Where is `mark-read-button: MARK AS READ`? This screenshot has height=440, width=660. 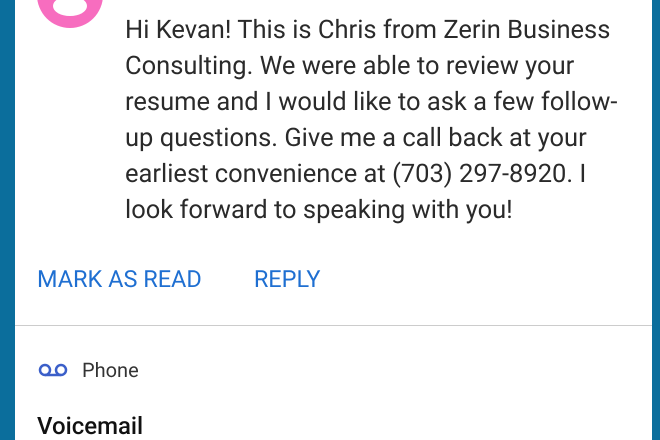
mark-read-button: MARK AS READ is located at coordinates (119, 279).